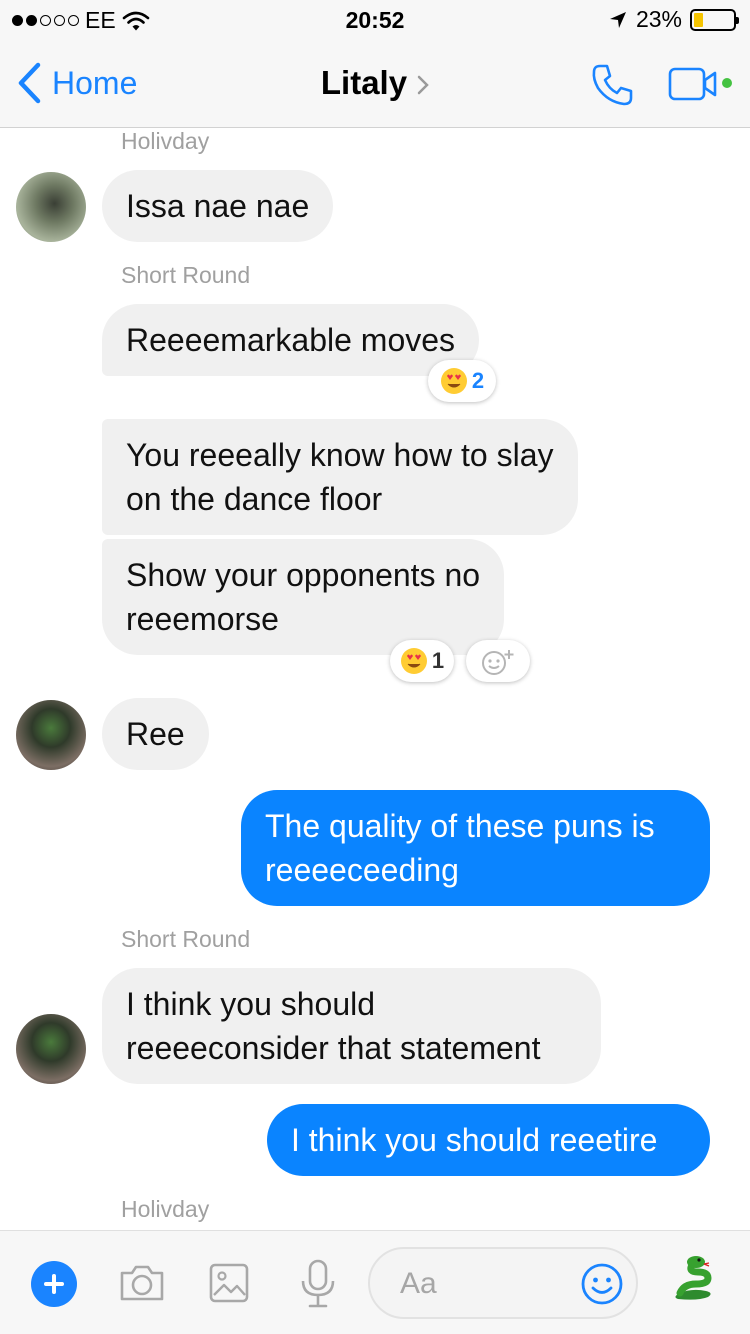  I want to click on plus-icon, so click(54, 1284).